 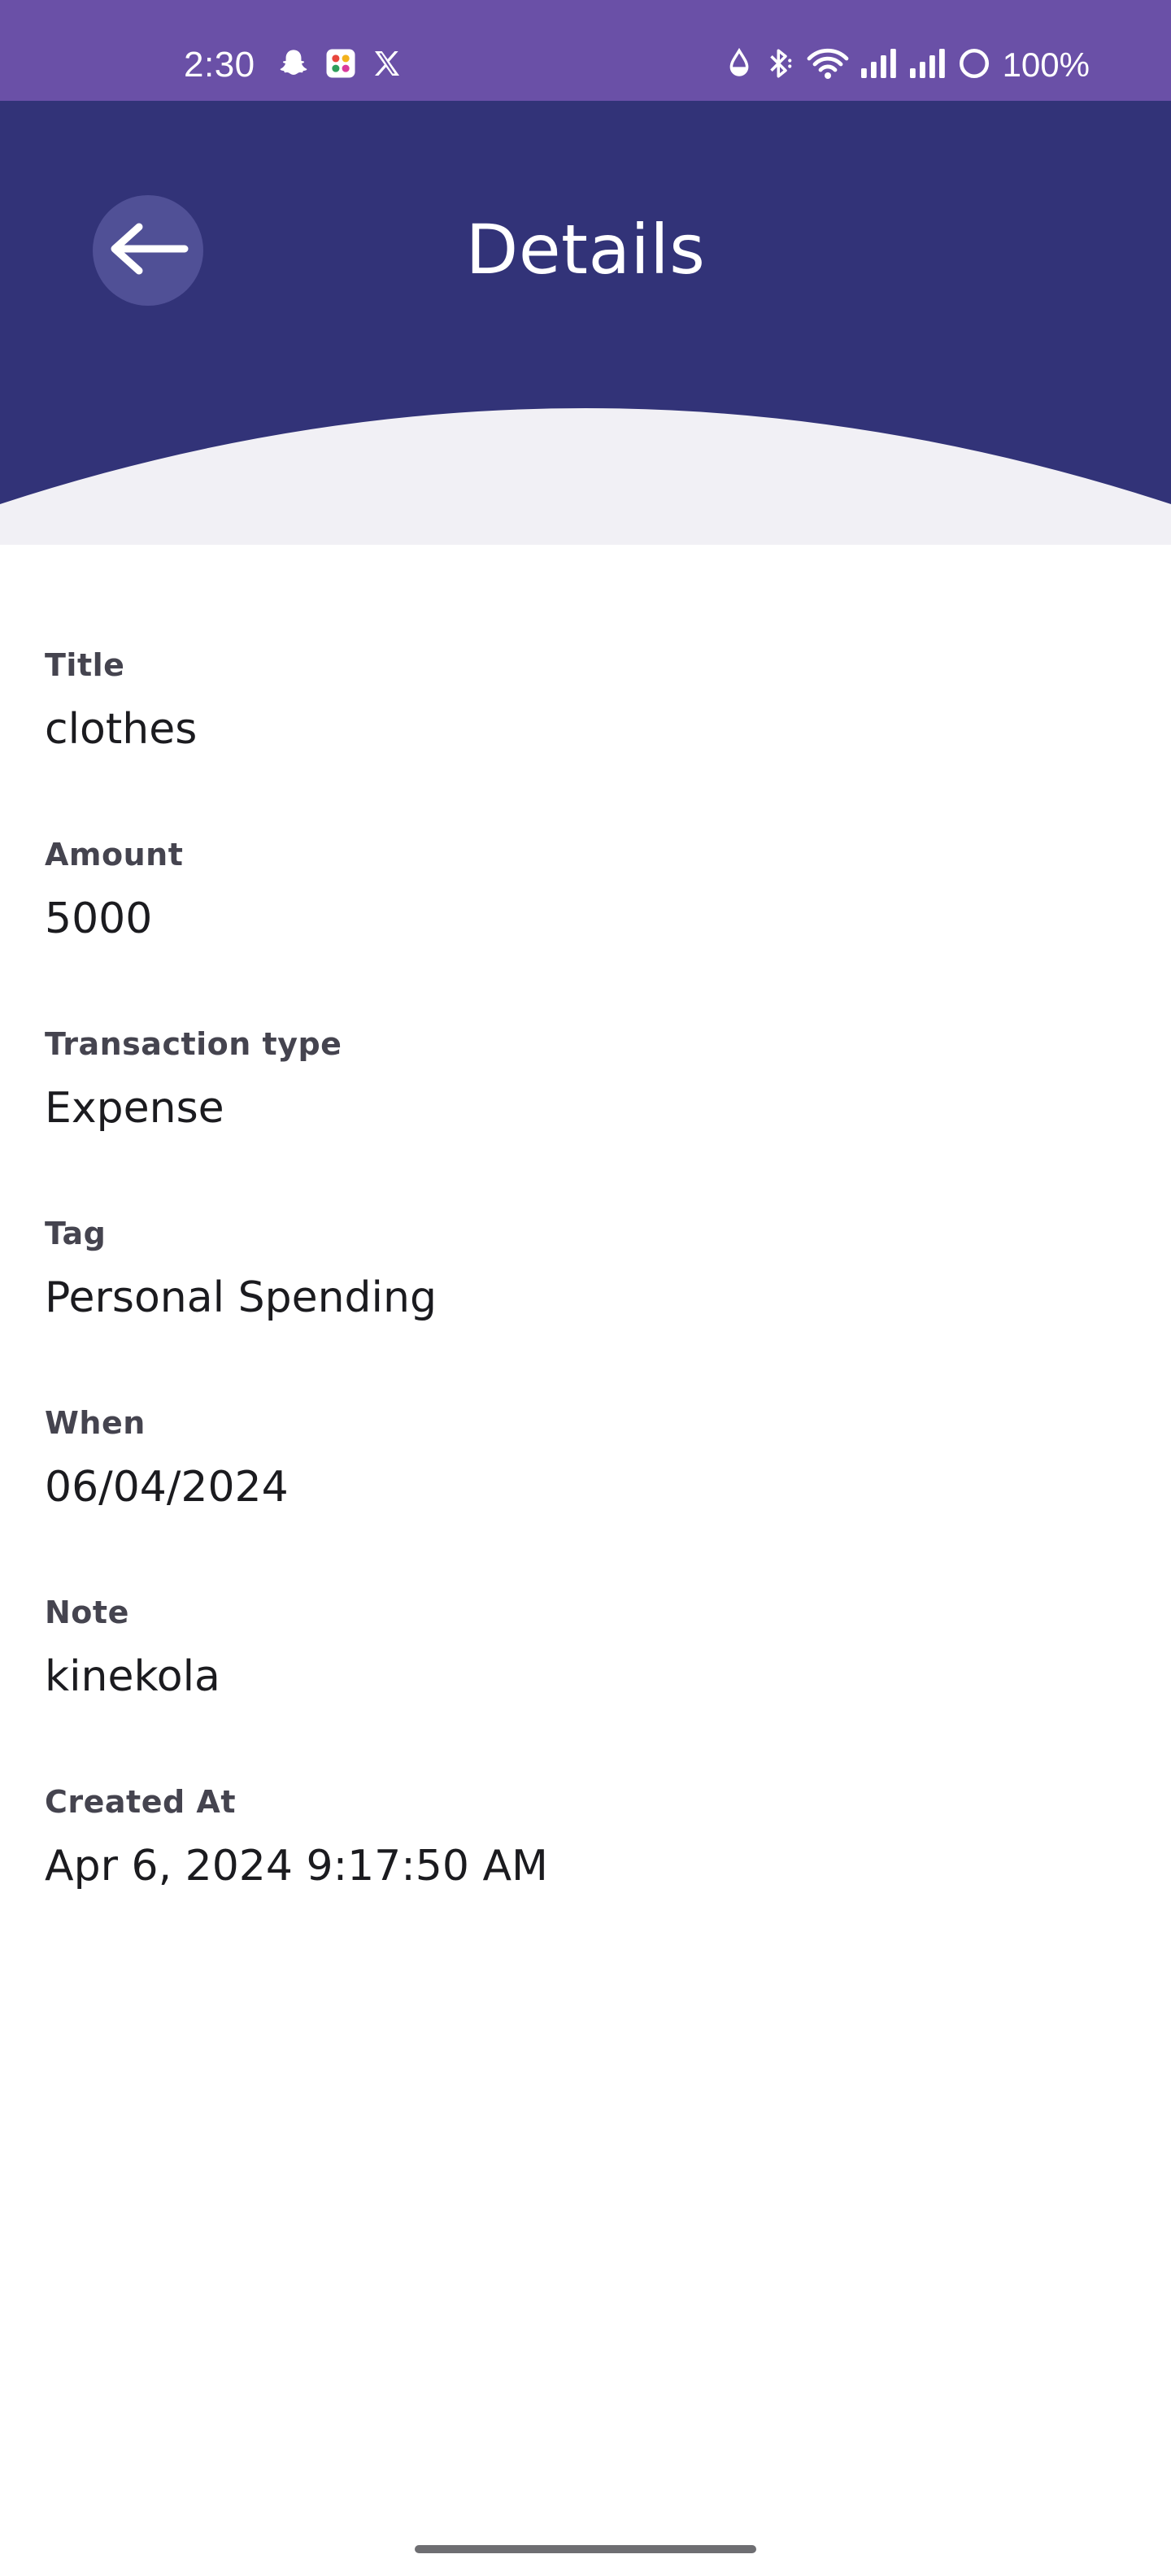 I want to click on field-label: When, so click(x=95, y=1423).